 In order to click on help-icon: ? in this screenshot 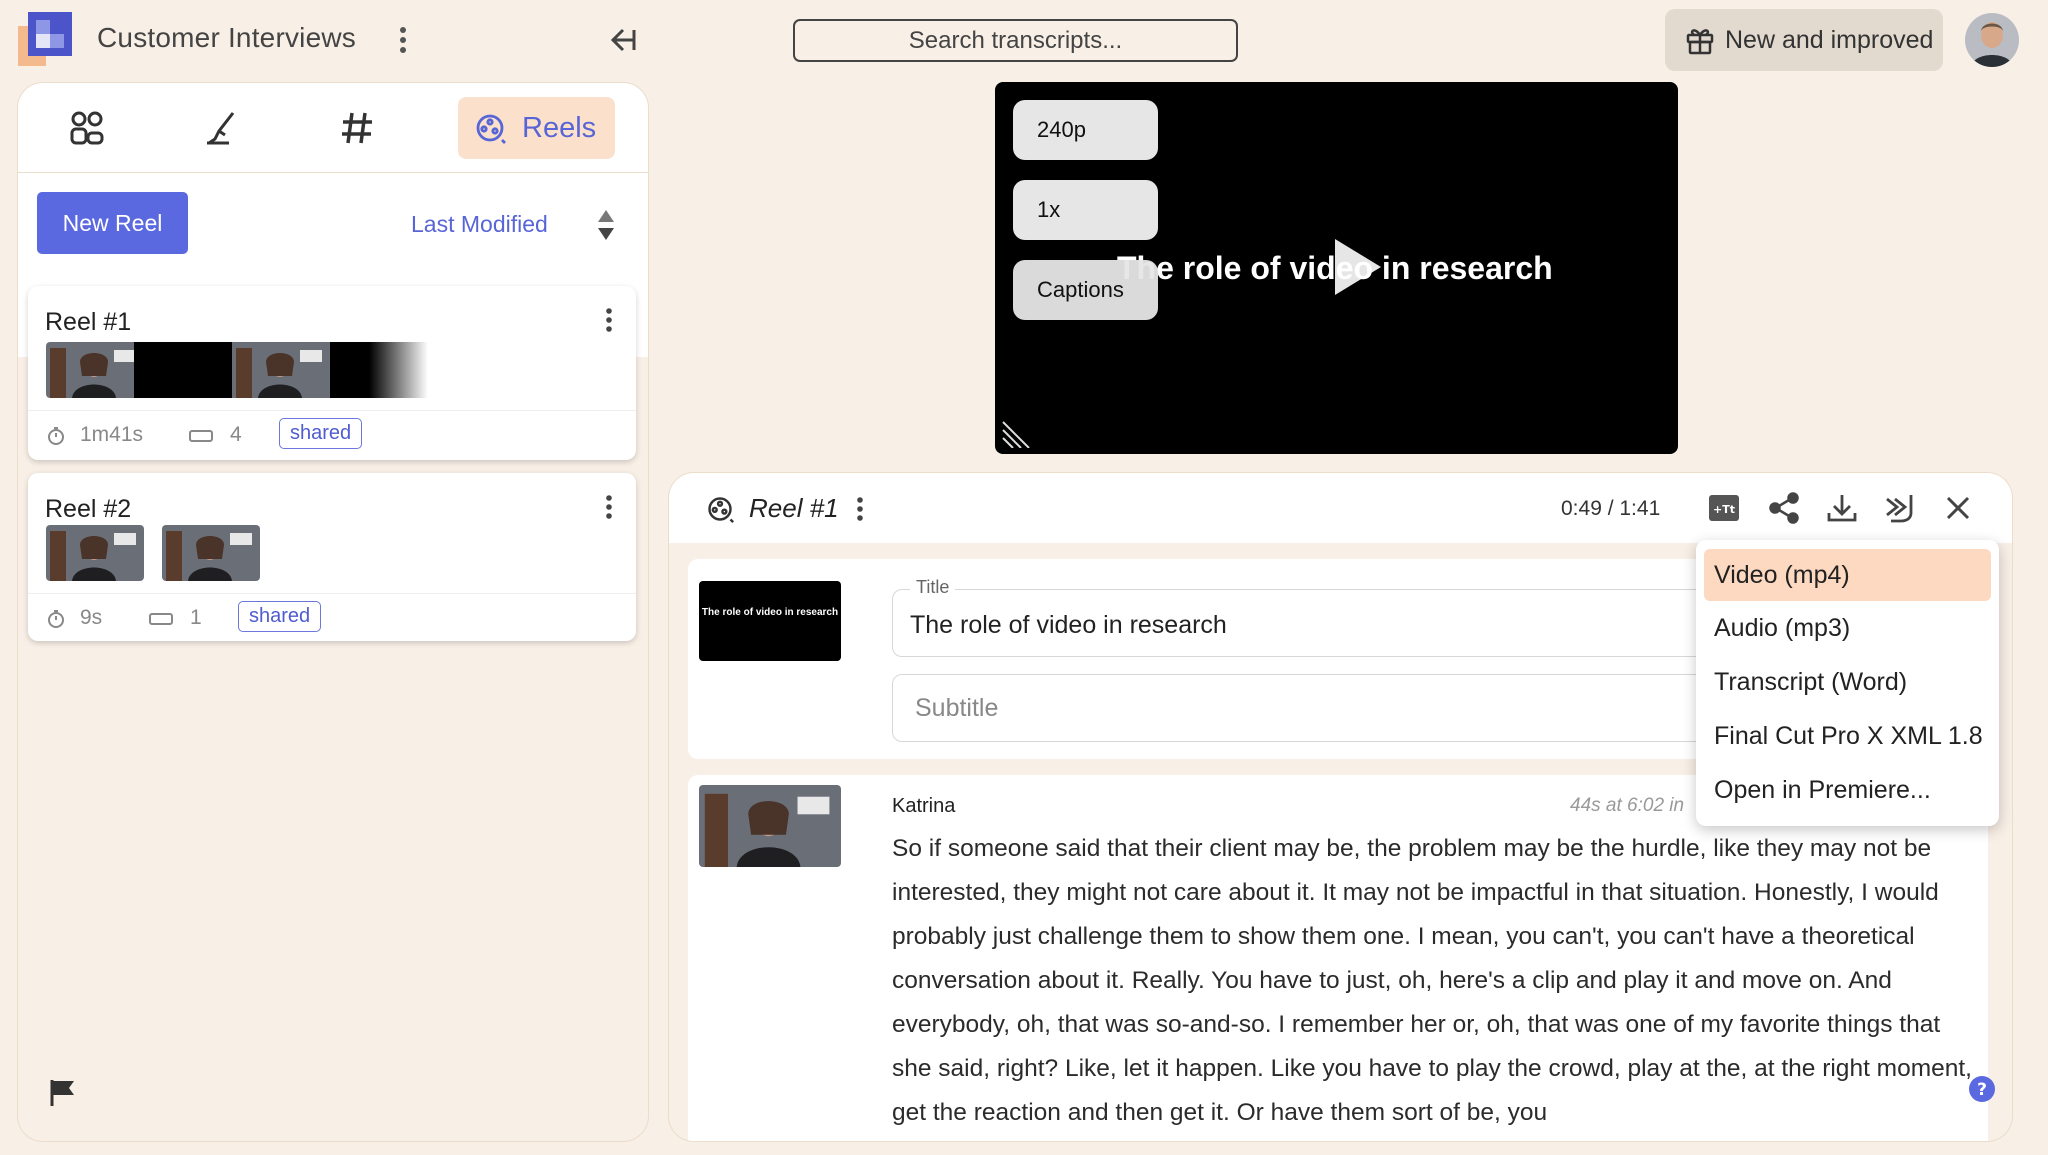, I will do `click(1982, 1089)`.